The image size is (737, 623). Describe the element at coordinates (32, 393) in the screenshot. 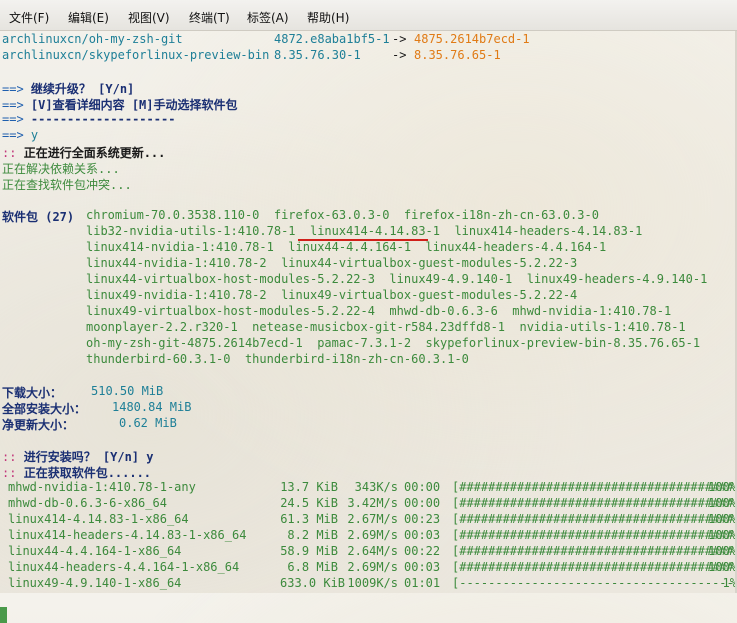

I see `size-label: 下载大小：` at that location.